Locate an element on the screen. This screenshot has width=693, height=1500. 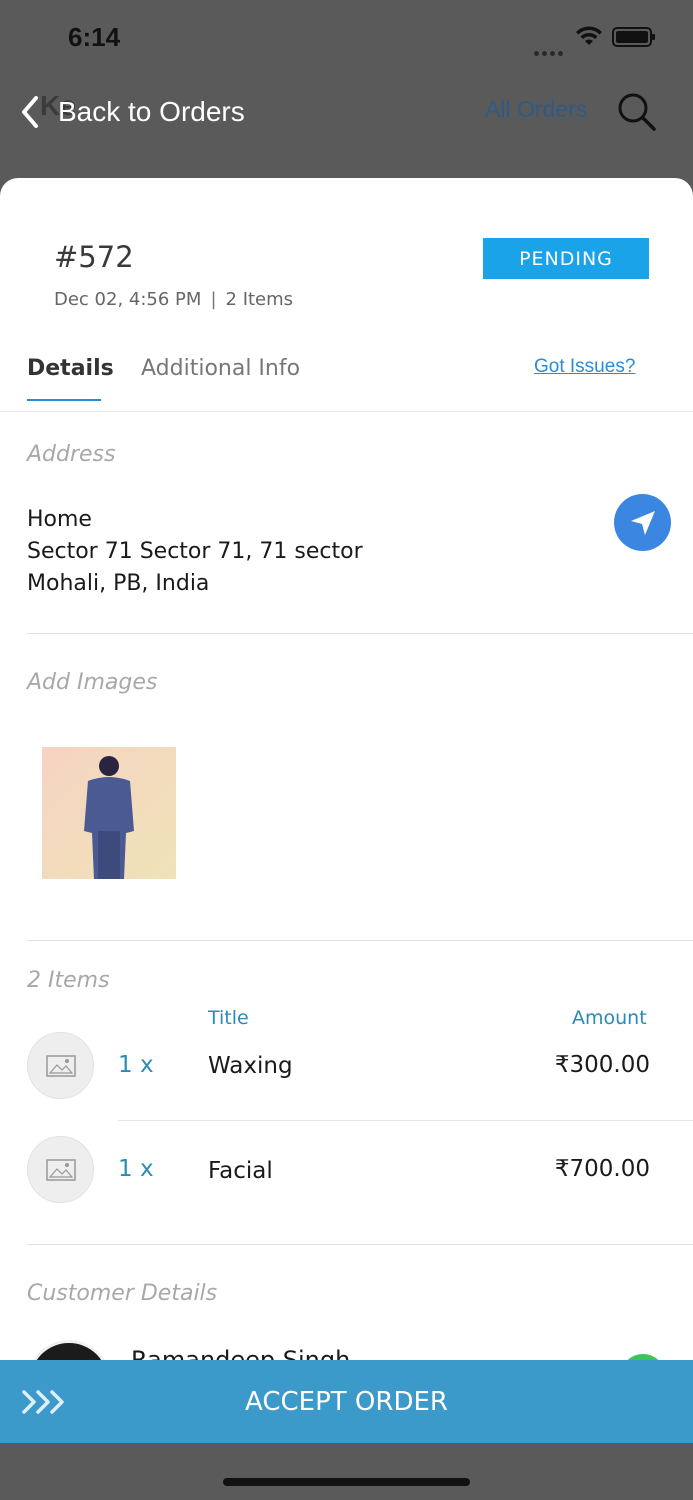
order-id: #572 is located at coordinates (94, 257).